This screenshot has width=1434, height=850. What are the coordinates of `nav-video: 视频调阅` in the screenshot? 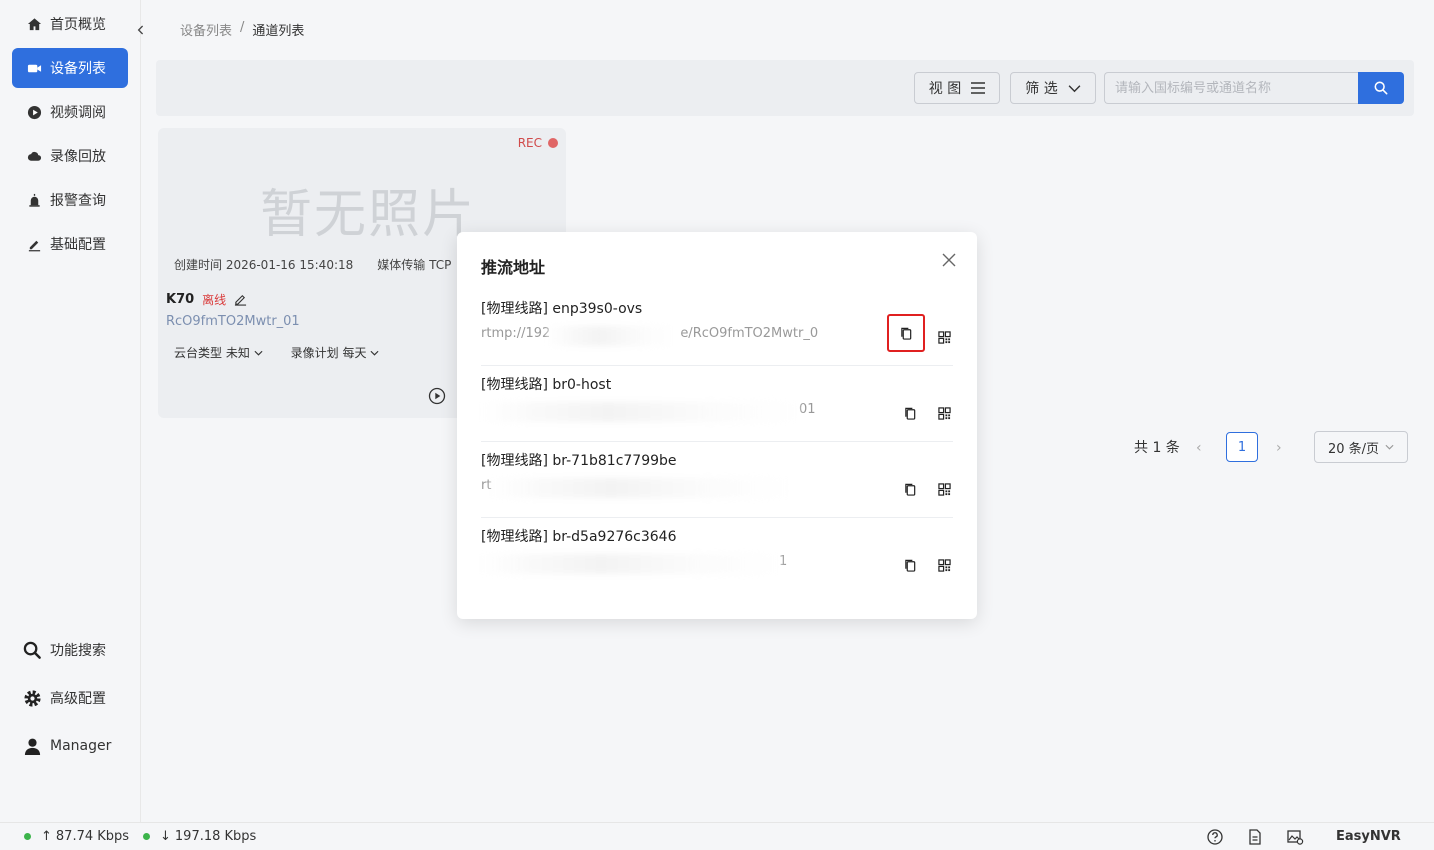 It's located at (70, 112).